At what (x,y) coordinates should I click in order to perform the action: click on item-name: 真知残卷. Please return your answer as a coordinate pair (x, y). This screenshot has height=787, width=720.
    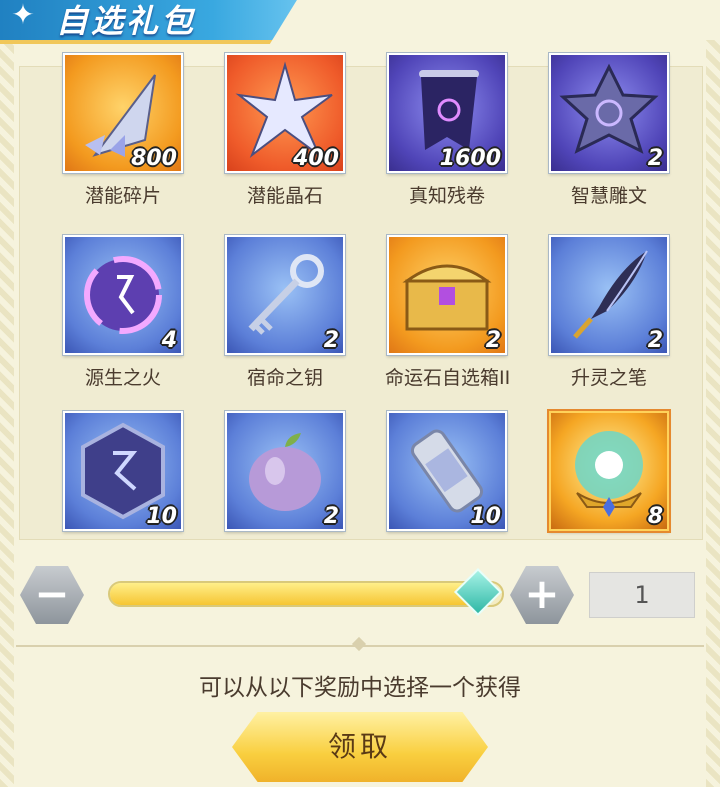
    Looking at the image, I should click on (446, 196).